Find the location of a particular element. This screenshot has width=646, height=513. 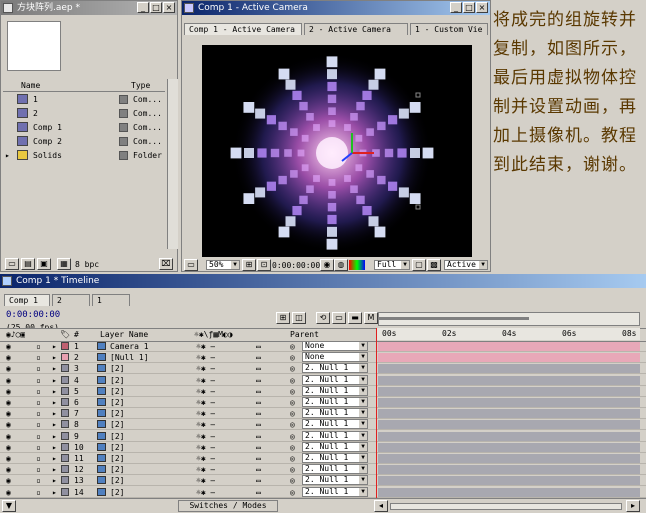

layer-row: ◉ ▫ ▸ 14 [2] ☼✱ ̶ ▭ ◎ 2. Null 1 ▼ is located at coordinates (323, 492).